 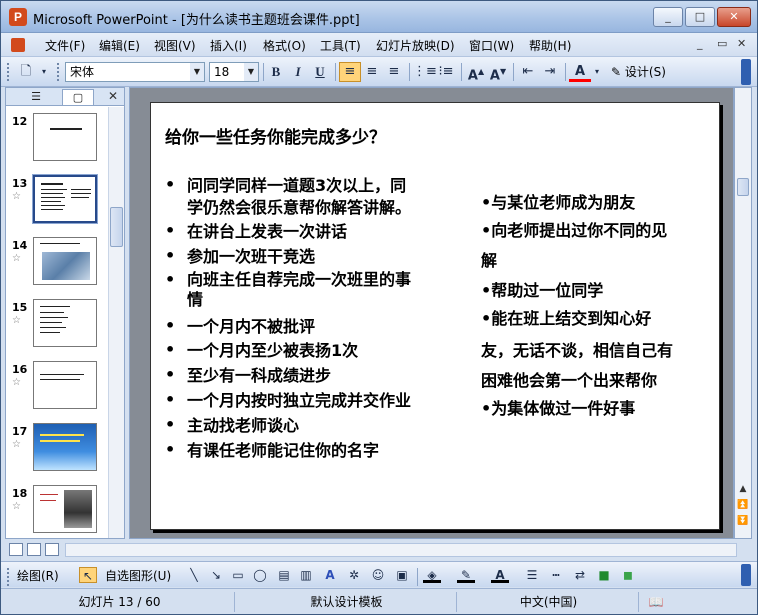 I want to click on numbering-icon: ⋮≡, so click(x=425, y=72).